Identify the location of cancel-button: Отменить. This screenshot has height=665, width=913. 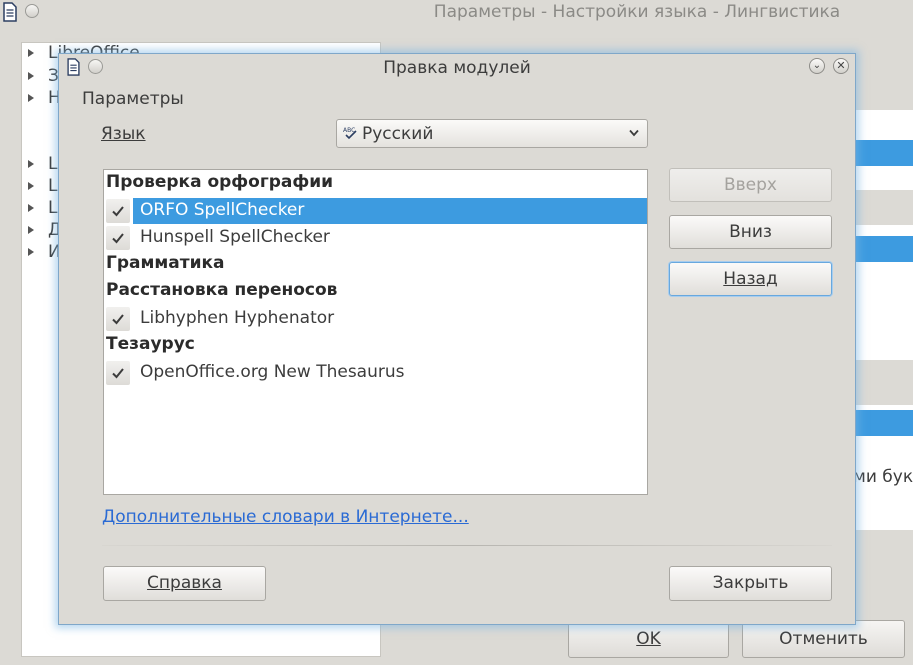
(823, 639).